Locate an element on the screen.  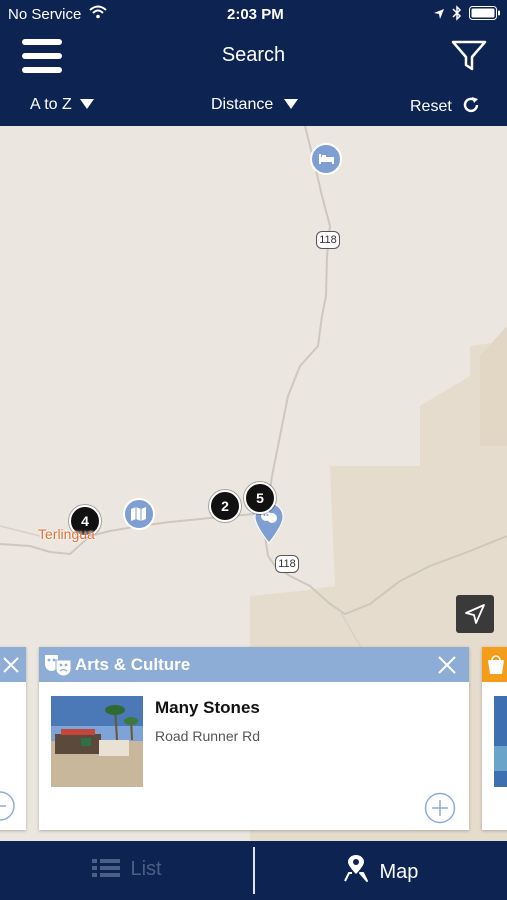
navigation-arrow-icon is located at coordinates (475, 620).